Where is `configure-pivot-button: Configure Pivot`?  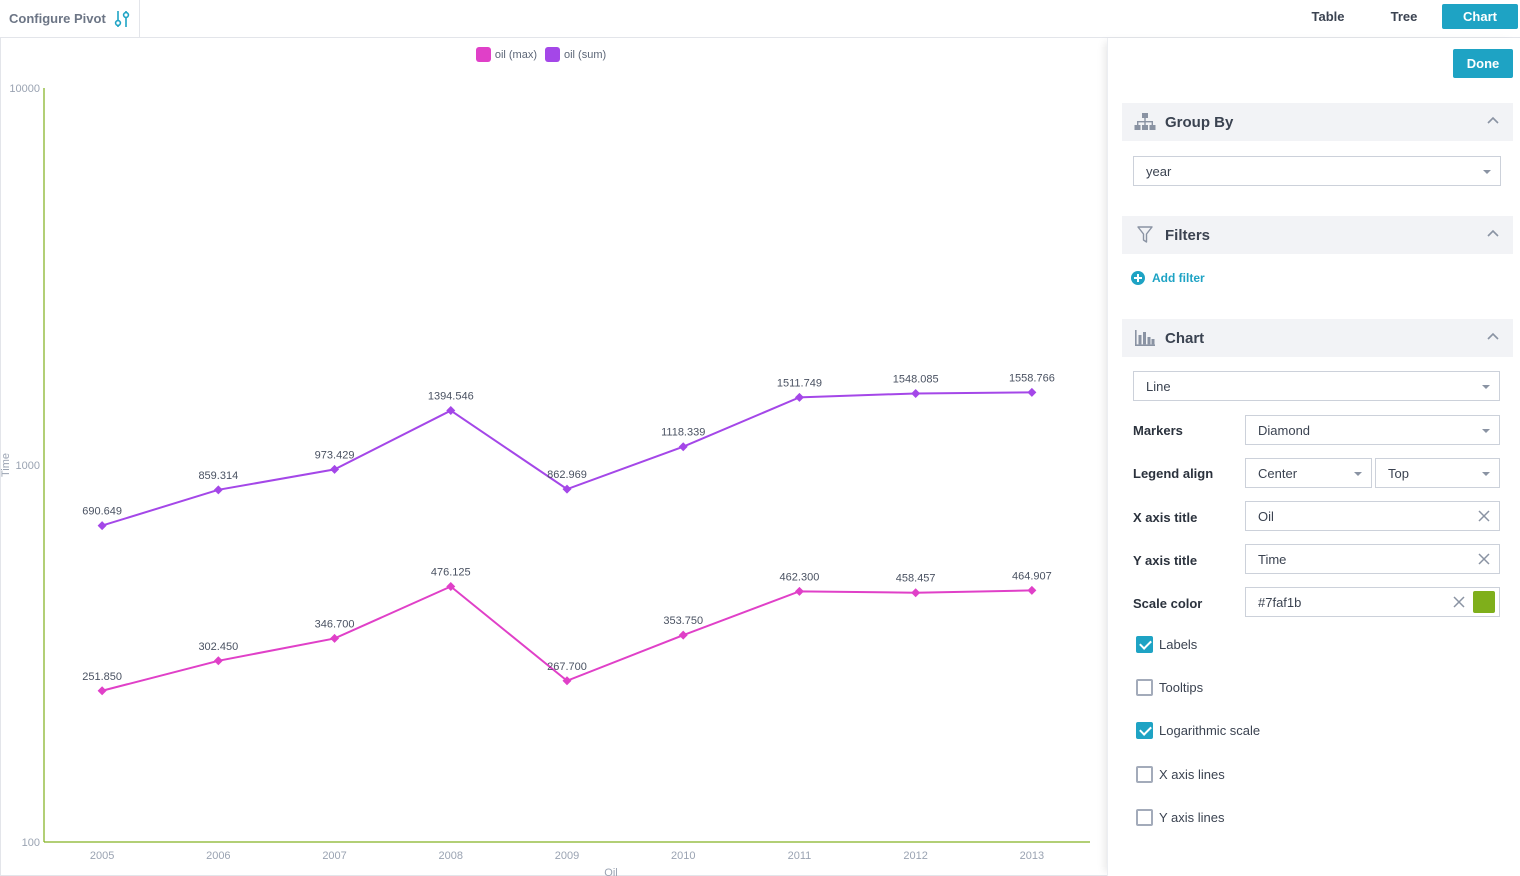 configure-pivot-button: Configure Pivot is located at coordinates (70, 18).